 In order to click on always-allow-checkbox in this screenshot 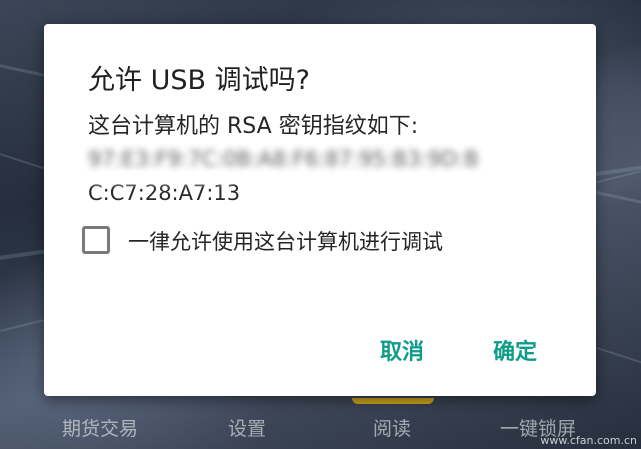, I will do `click(96, 240)`.